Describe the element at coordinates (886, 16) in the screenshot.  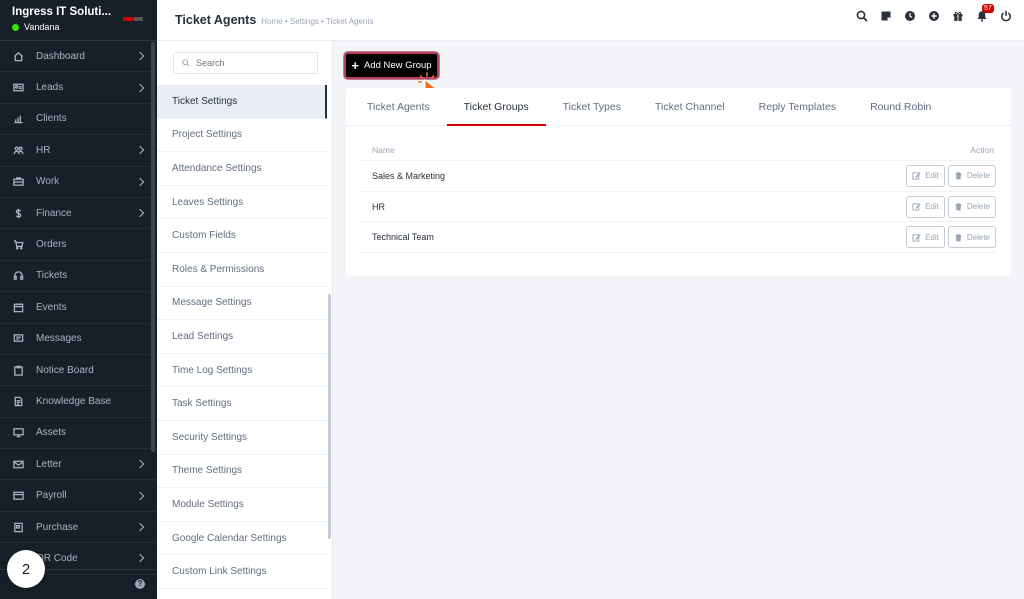
I see `sticky-note-icon` at that location.